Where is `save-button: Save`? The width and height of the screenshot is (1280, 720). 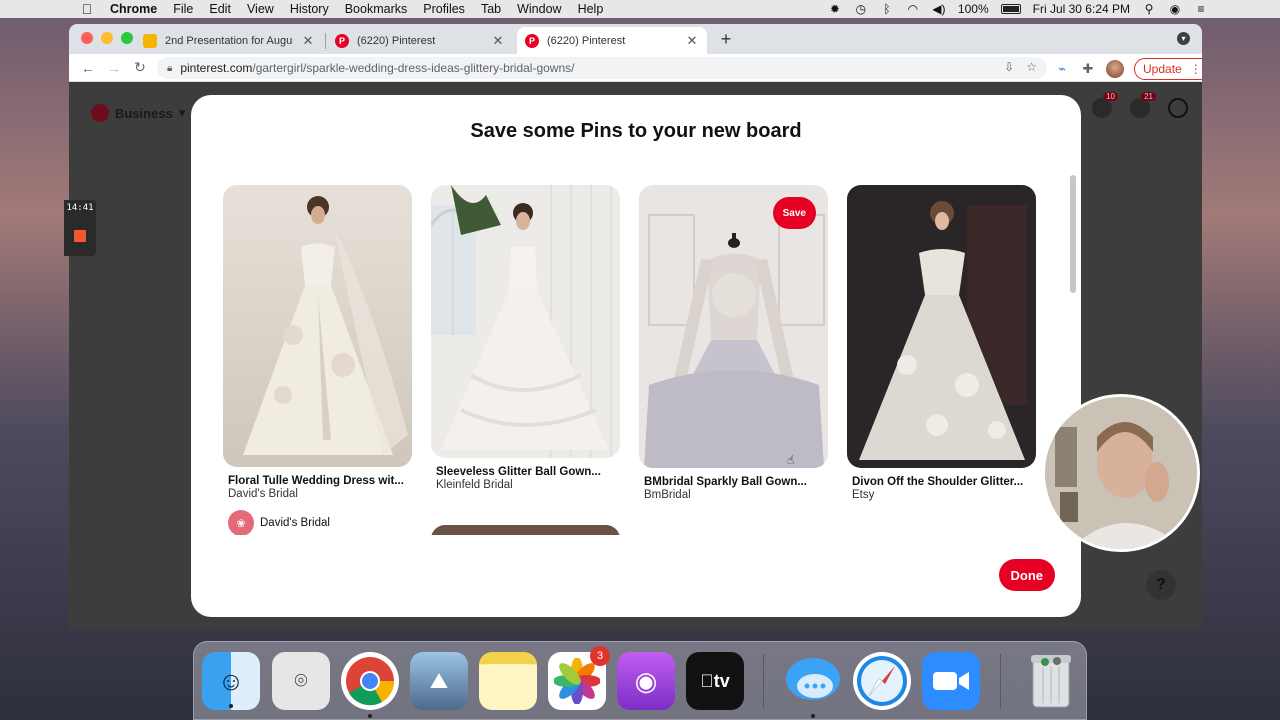 save-button: Save is located at coordinates (794, 213).